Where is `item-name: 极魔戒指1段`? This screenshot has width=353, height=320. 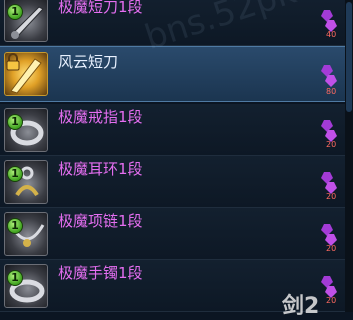
item-name: 极魔戒指1段 is located at coordinates (100, 117).